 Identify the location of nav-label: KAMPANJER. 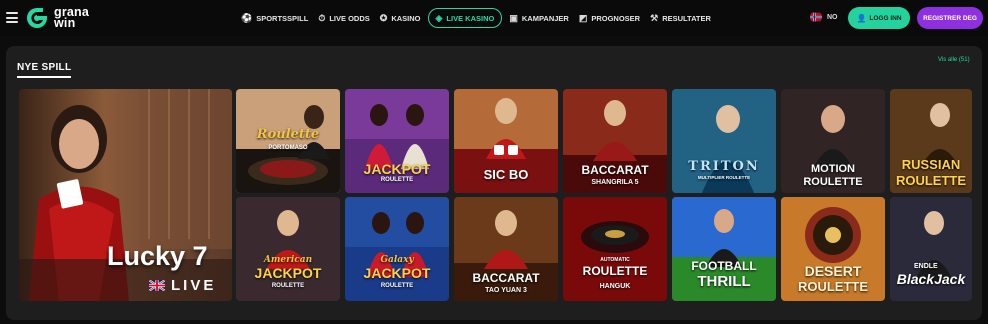
(545, 18).